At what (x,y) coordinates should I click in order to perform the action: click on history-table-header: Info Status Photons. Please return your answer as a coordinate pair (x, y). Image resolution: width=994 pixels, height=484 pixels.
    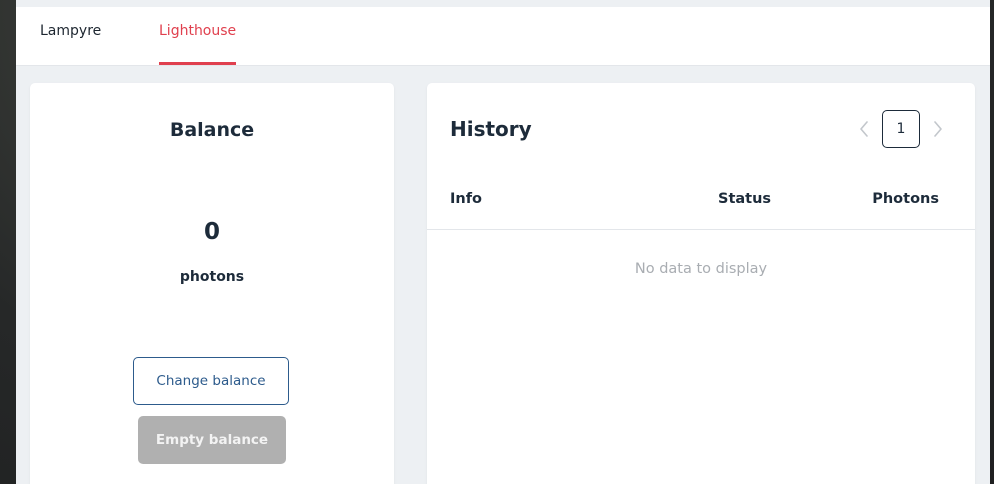
    Looking at the image, I should click on (701, 205).